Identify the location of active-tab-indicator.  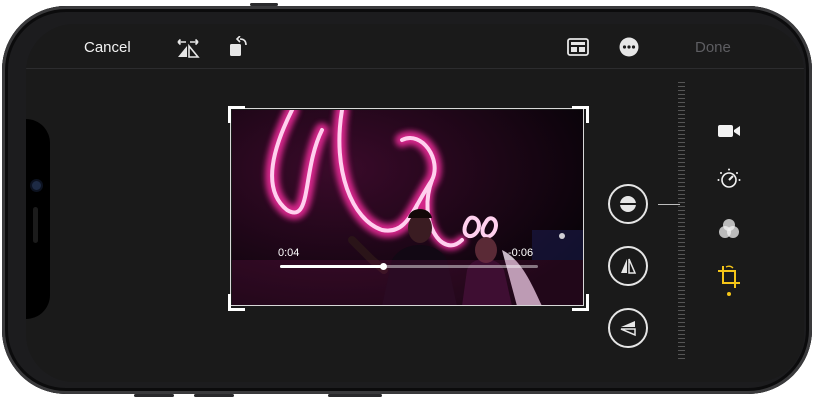
(729, 294).